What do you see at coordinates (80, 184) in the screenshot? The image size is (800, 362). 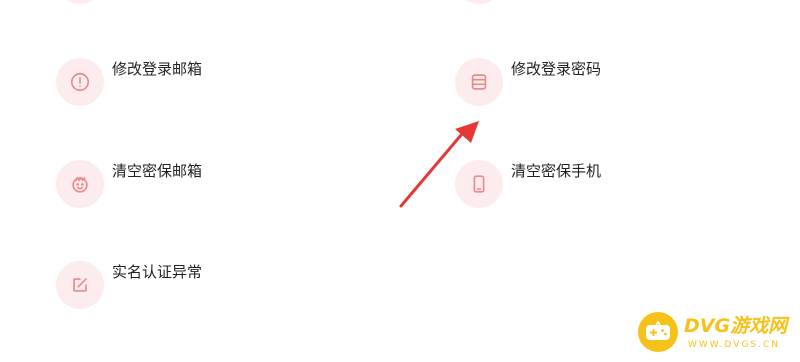 I see `face-icon` at bounding box center [80, 184].